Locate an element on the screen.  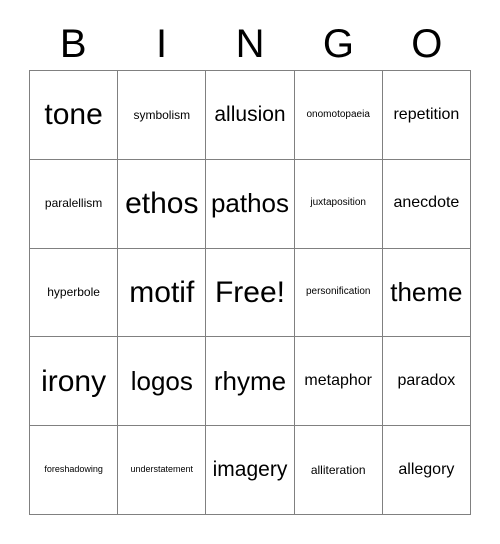
bingo-cell-label: theme is located at coordinates (426, 291).